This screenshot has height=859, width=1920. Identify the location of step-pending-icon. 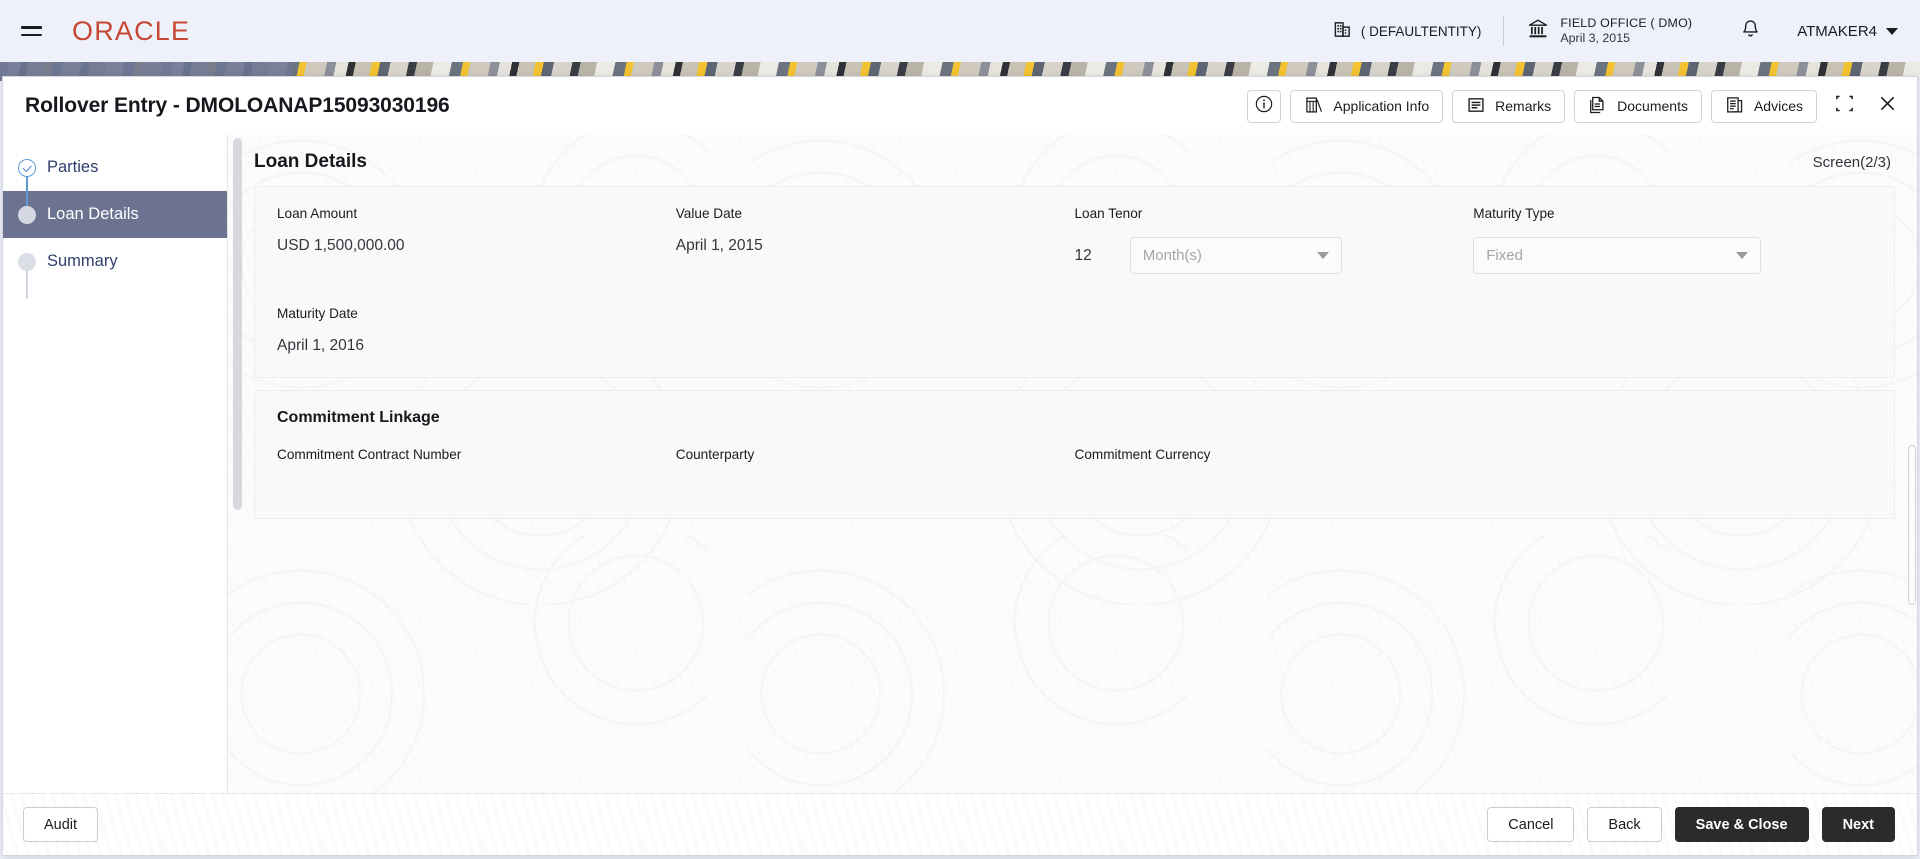
(27, 261).